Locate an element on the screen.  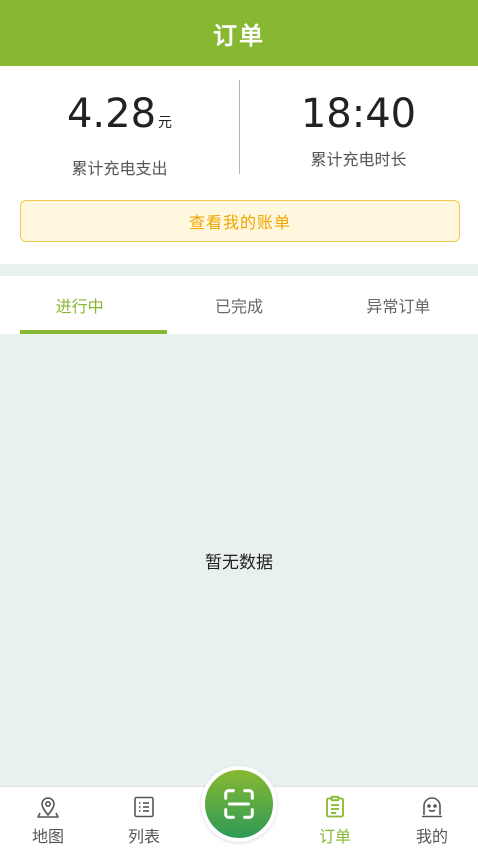
clipboard-icon is located at coordinates (335, 806).